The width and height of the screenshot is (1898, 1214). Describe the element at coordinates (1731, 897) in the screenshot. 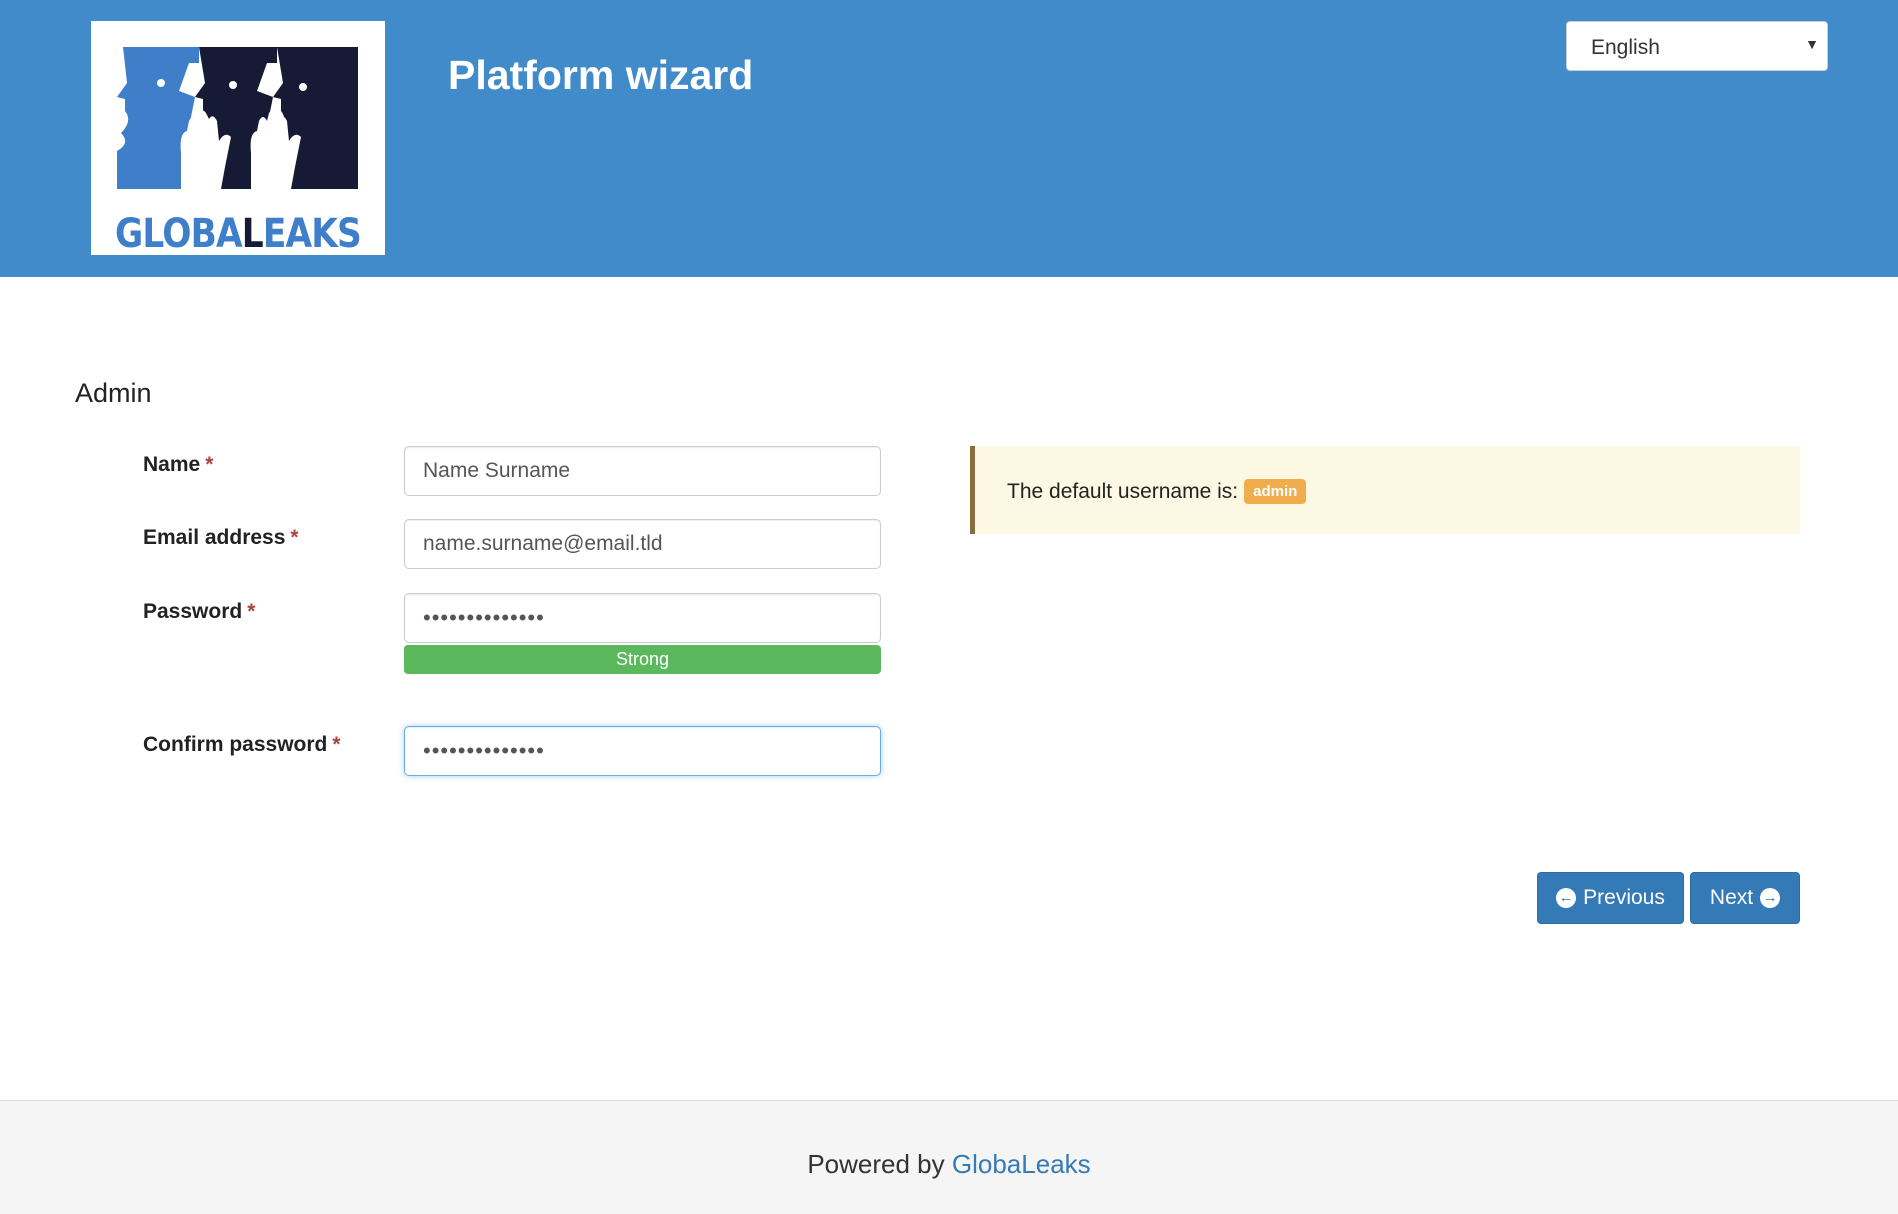

I see `next-button-label: Next` at that location.